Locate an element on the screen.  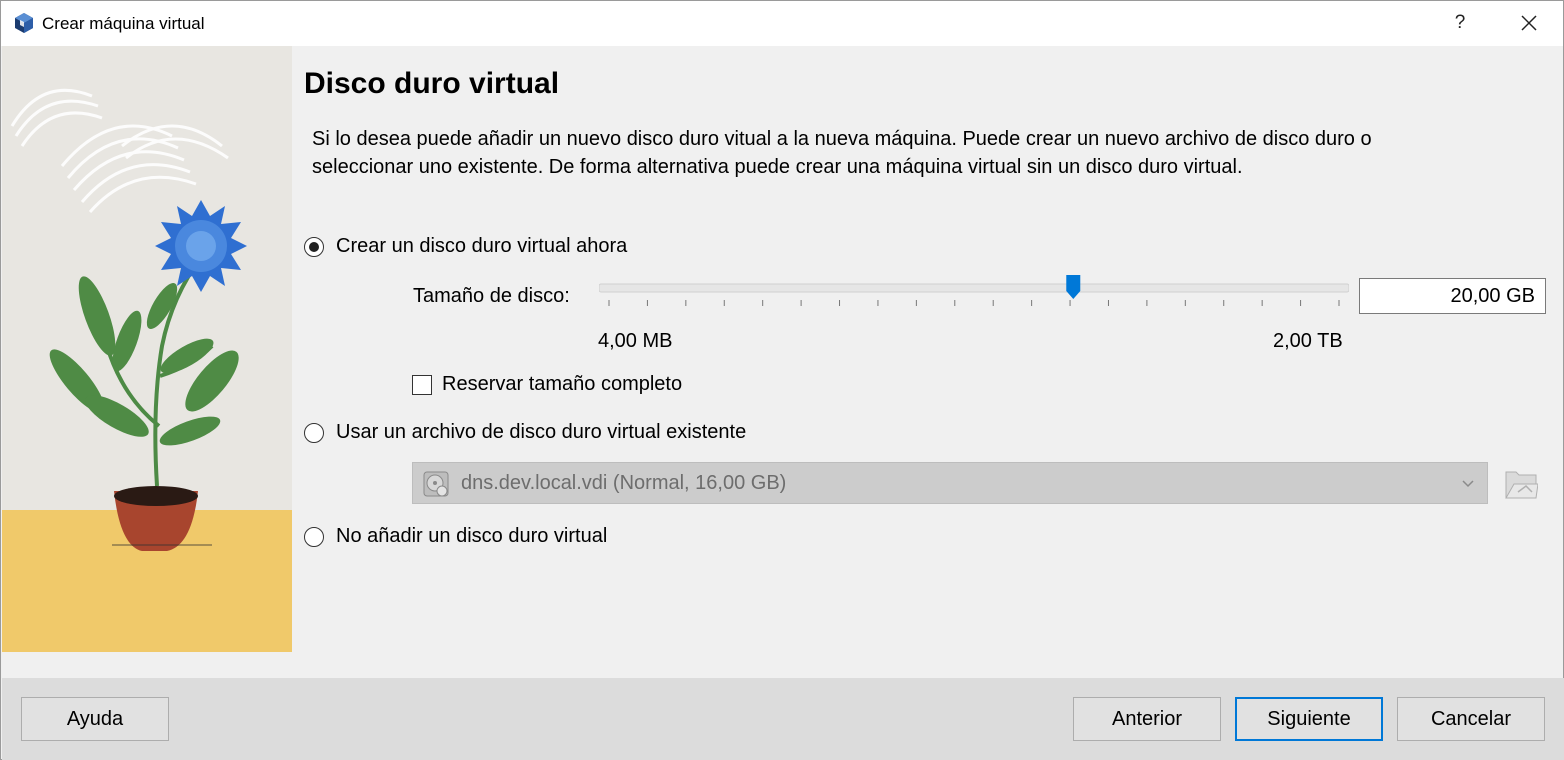
disk-size-label: Tamaño de disco: is located at coordinates (491, 296).